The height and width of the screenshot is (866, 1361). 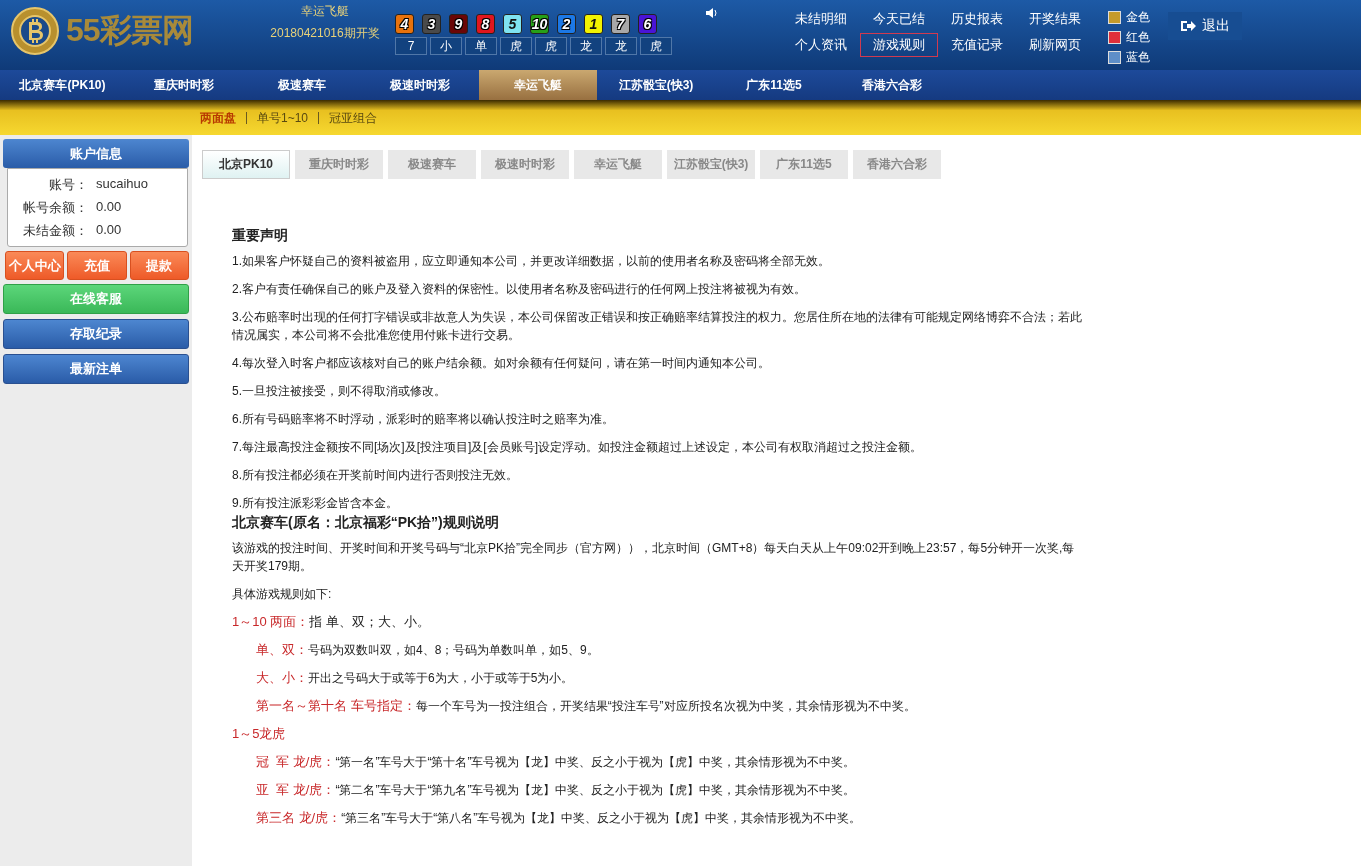 I want to click on game-tab: 北京PK10, so click(x=246, y=164).